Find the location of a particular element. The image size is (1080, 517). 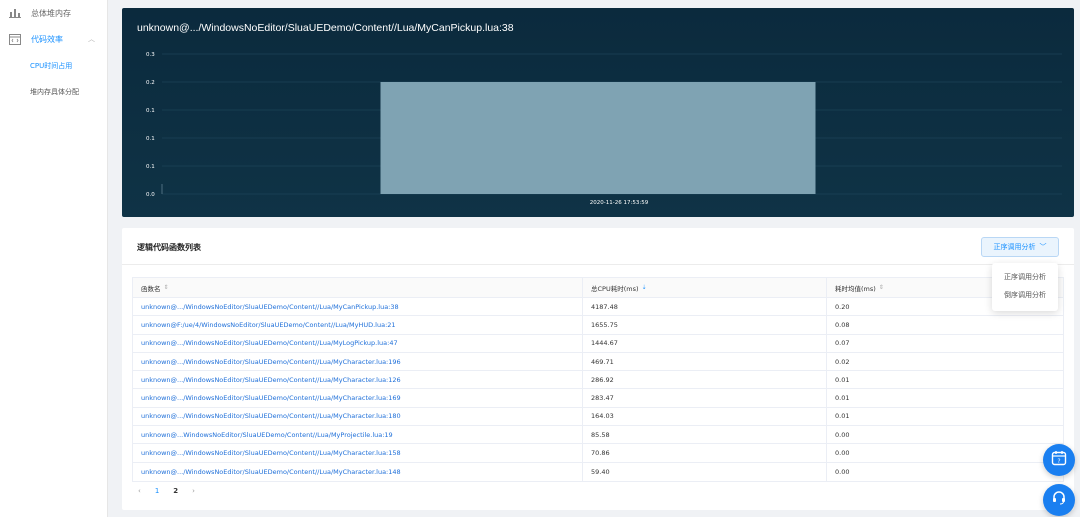

cell-total-cpu: 286.92 is located at coordinates (705, 380).